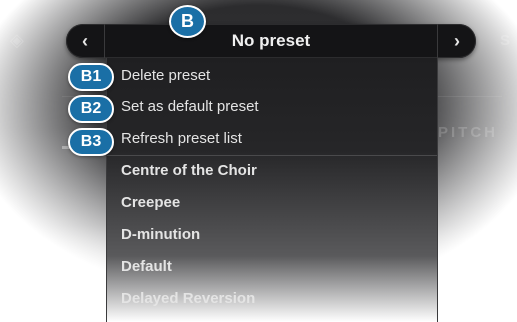 The width and height of the screenshot is (517, 322). Describe the element at coordinates (91, 142) in the screenshot. I see `annotation-badge-b3: B3` at that location.